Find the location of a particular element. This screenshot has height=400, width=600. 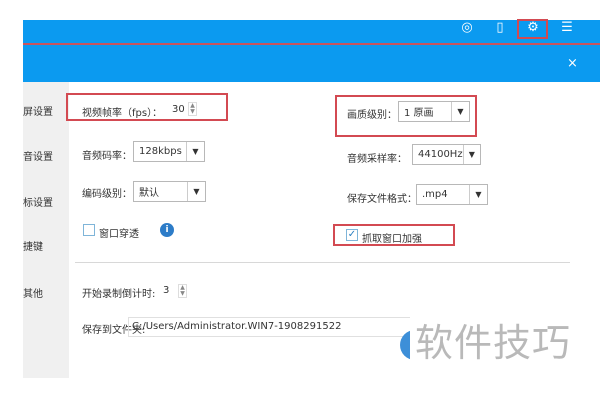

info-icon: i is located at coordinates (167, 230).